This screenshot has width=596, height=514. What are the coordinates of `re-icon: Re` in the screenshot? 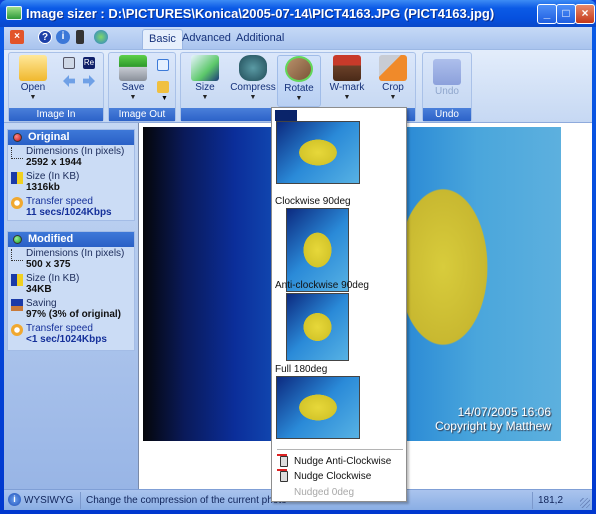 It's located at (89, 63).